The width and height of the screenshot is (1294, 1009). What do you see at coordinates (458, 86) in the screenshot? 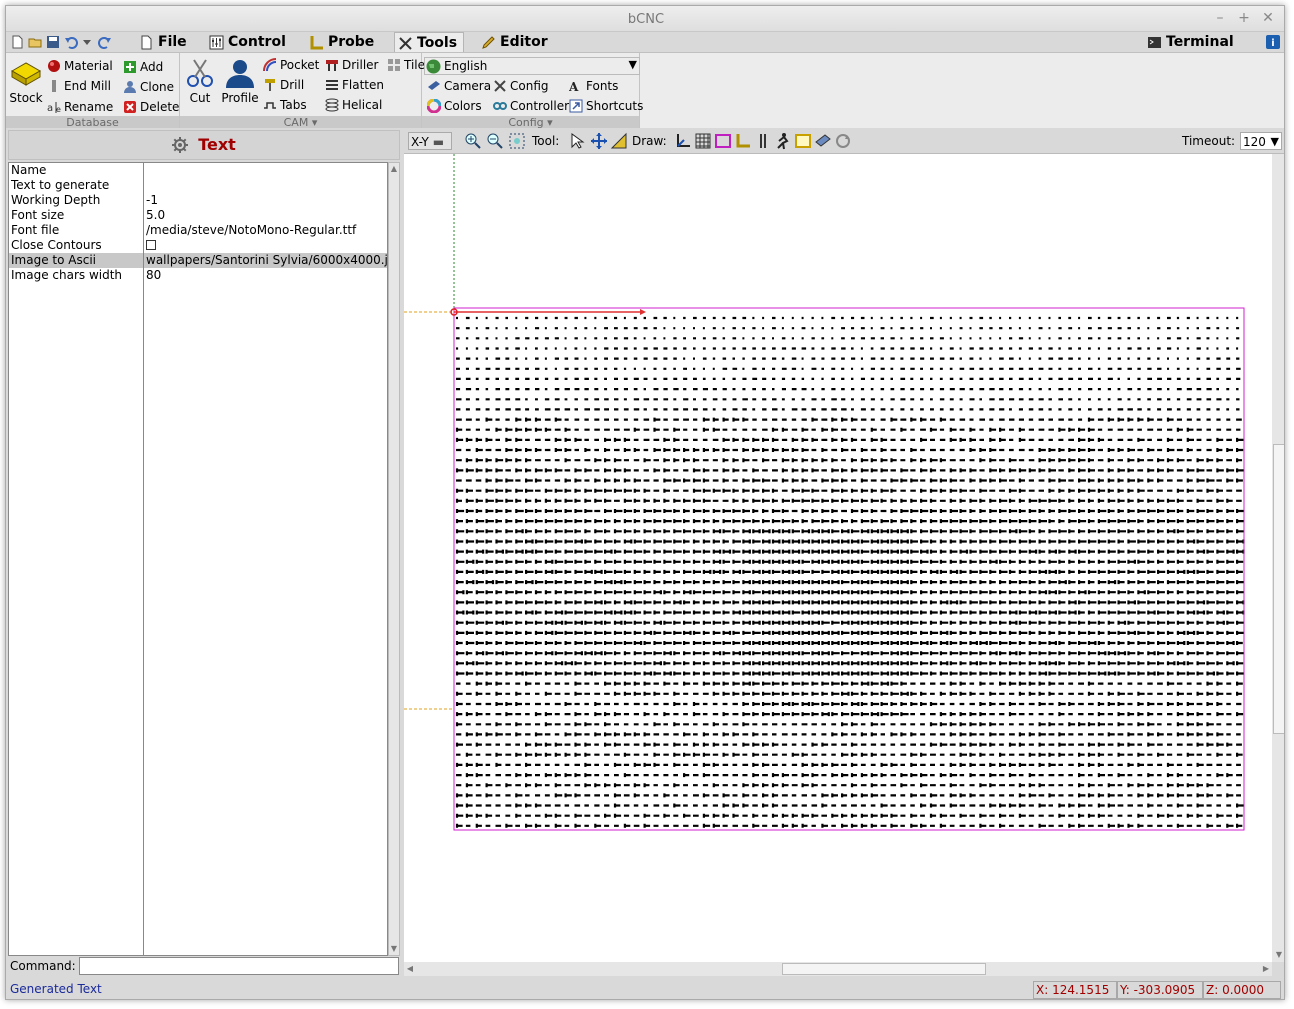
I see `camera-button: Camera` at bounding box center [458, 86].